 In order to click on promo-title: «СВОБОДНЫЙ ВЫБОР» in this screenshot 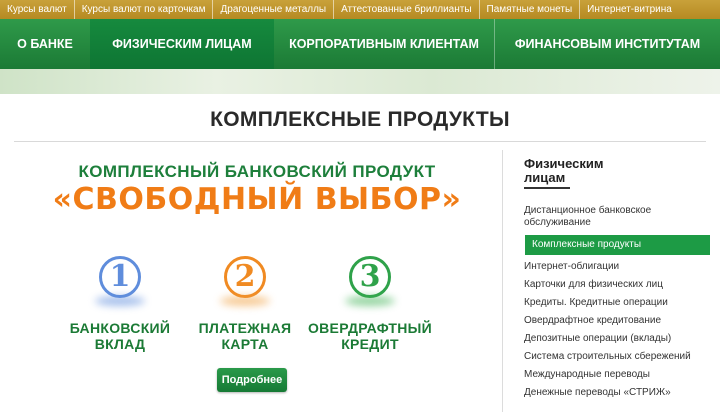, I will do `click(257, 199)`.